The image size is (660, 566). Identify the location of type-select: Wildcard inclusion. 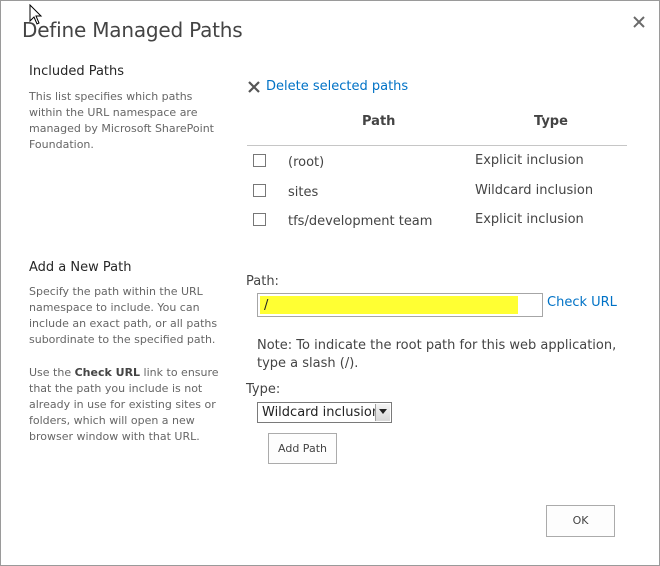
(324, 412).